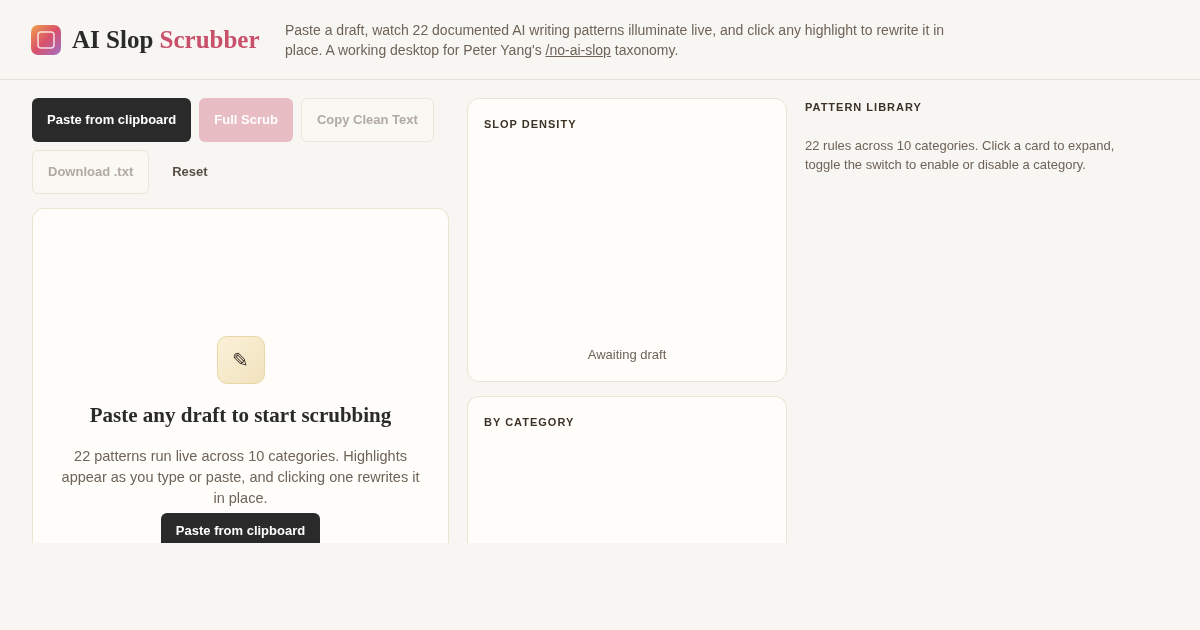 The height and width of the screenshot is (630, 1200). What do you see at coordinates (240, 477) in the screenshot?
I see `empty-state-text: 22 patterns run live across 10 categories. Highlights appear as you type or paste, and clicking one rewrites it in place.` at bounding box center [240, 477].